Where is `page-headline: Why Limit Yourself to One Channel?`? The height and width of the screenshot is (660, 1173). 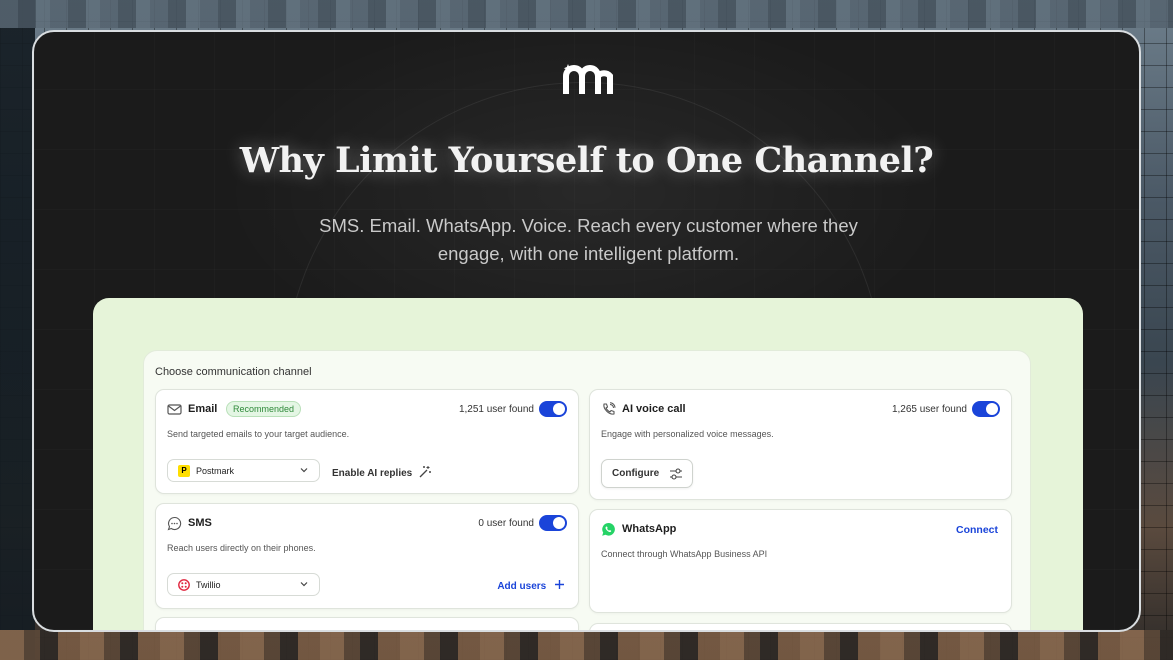
page-headline: Why Limit Yourself to One Channel? is located at coordinates (586, 160).